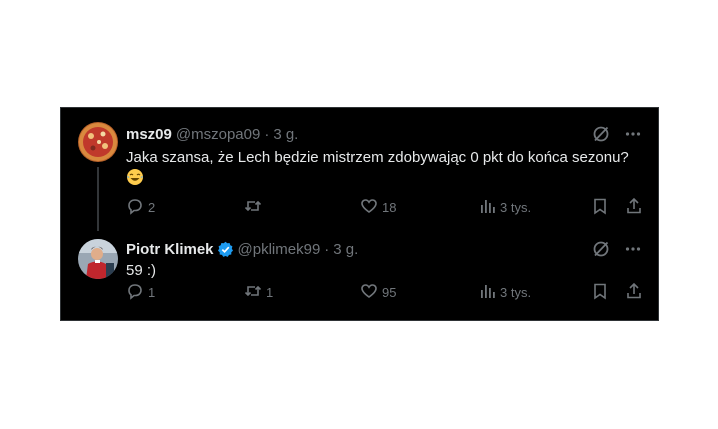  Describe the element at coordinates (279, 249) in the screenshot. I see `user-handle: @pklimek99` at that location.